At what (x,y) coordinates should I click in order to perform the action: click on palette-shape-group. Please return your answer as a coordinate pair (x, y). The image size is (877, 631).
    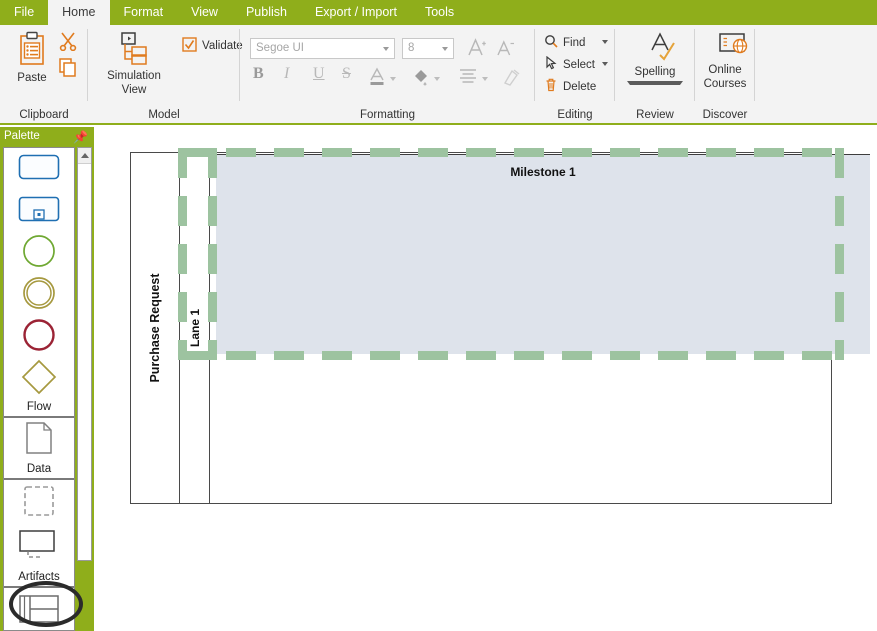
    Looking at the image, I should click on (39, 503).